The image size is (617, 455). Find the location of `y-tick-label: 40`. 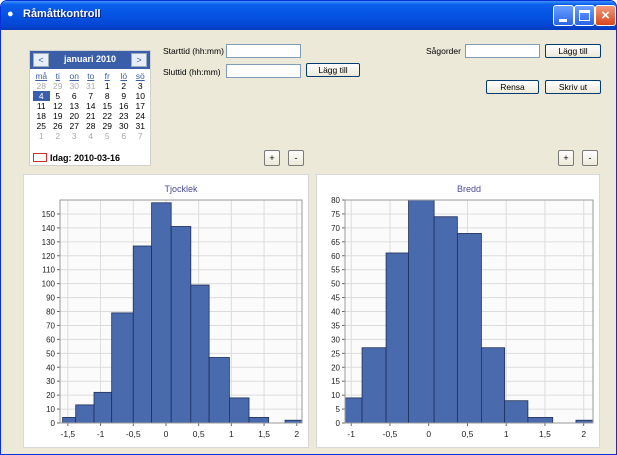

y-tick-label: 40 is located at coordinates (50, 367).